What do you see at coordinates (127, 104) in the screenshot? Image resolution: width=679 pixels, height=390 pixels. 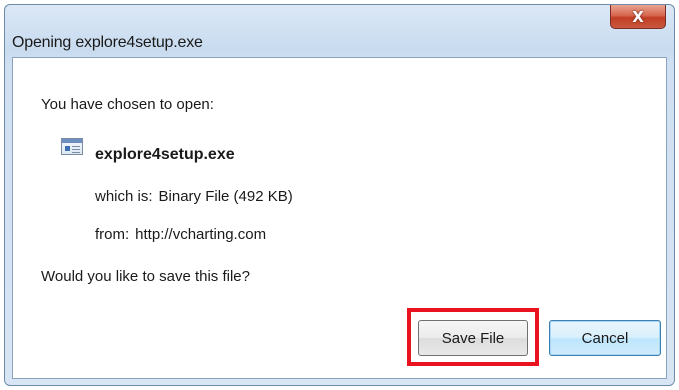 I see `intro-text: You have chosen to open:` at bounding box center [127, 104].